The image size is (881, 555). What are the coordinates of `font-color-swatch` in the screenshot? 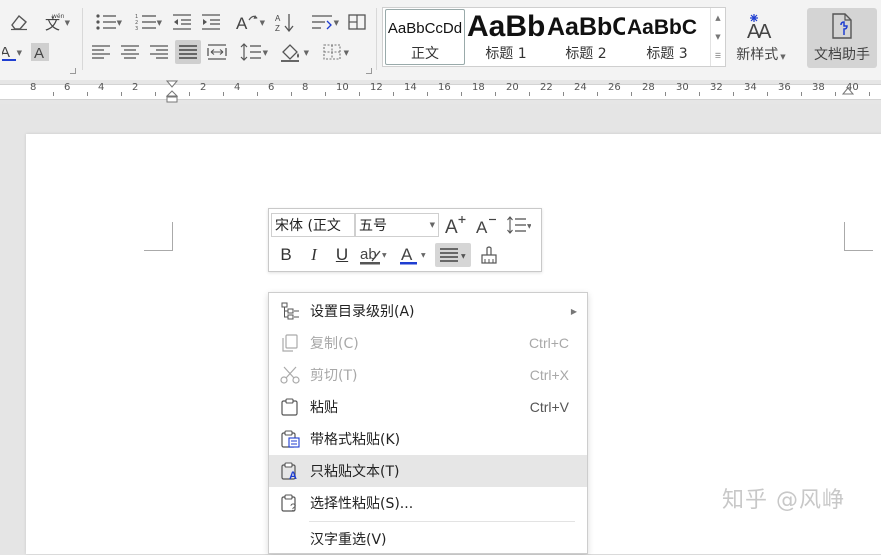 It's located at (408, 263).